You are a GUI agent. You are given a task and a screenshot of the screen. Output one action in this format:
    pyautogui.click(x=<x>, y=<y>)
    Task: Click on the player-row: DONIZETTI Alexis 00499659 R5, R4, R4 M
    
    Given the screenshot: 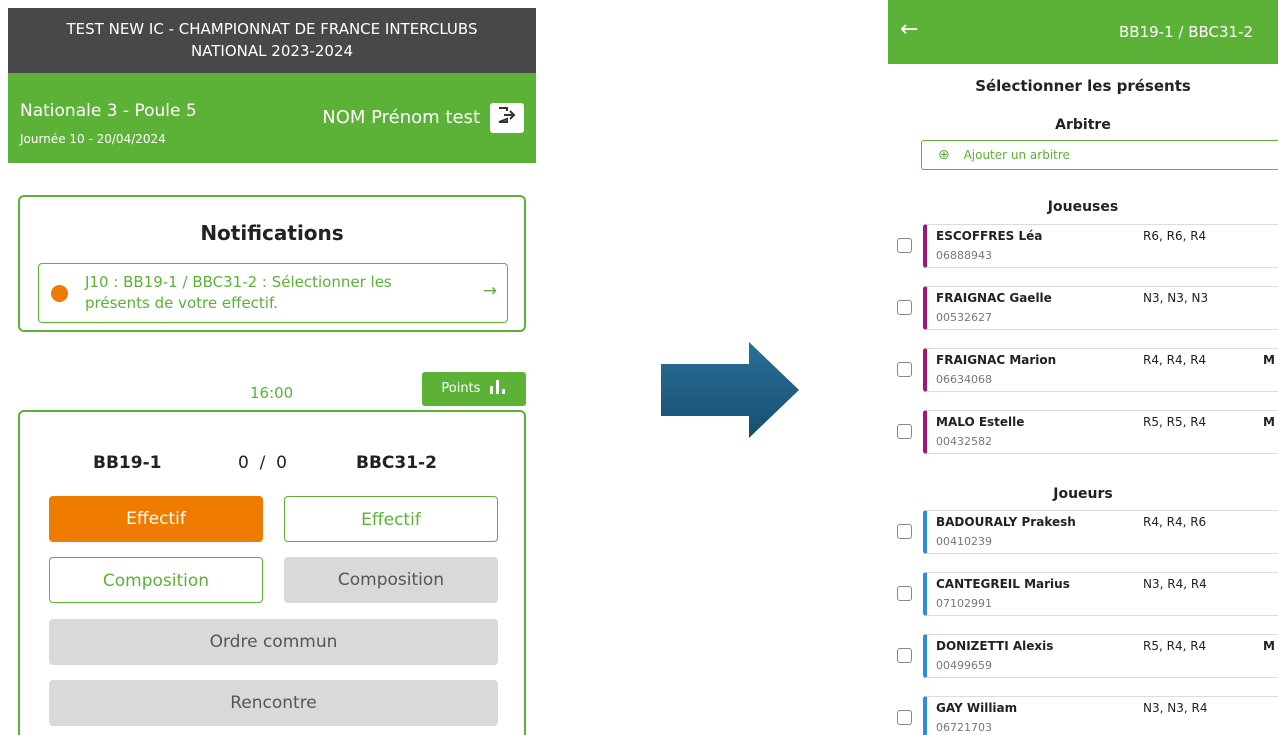 What is the action you would take?
    pyautogui.click(x=1087, y=656)
    